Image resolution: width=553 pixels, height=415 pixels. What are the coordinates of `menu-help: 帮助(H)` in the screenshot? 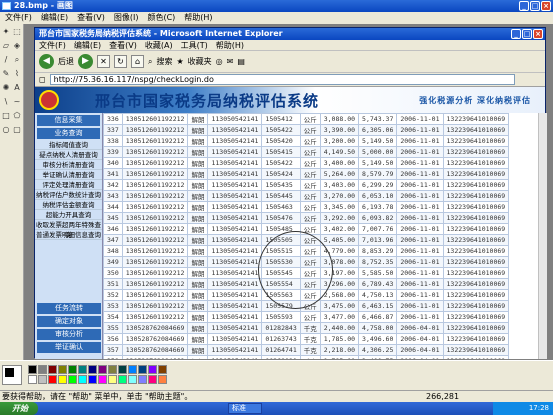 It's located at (198, 18).